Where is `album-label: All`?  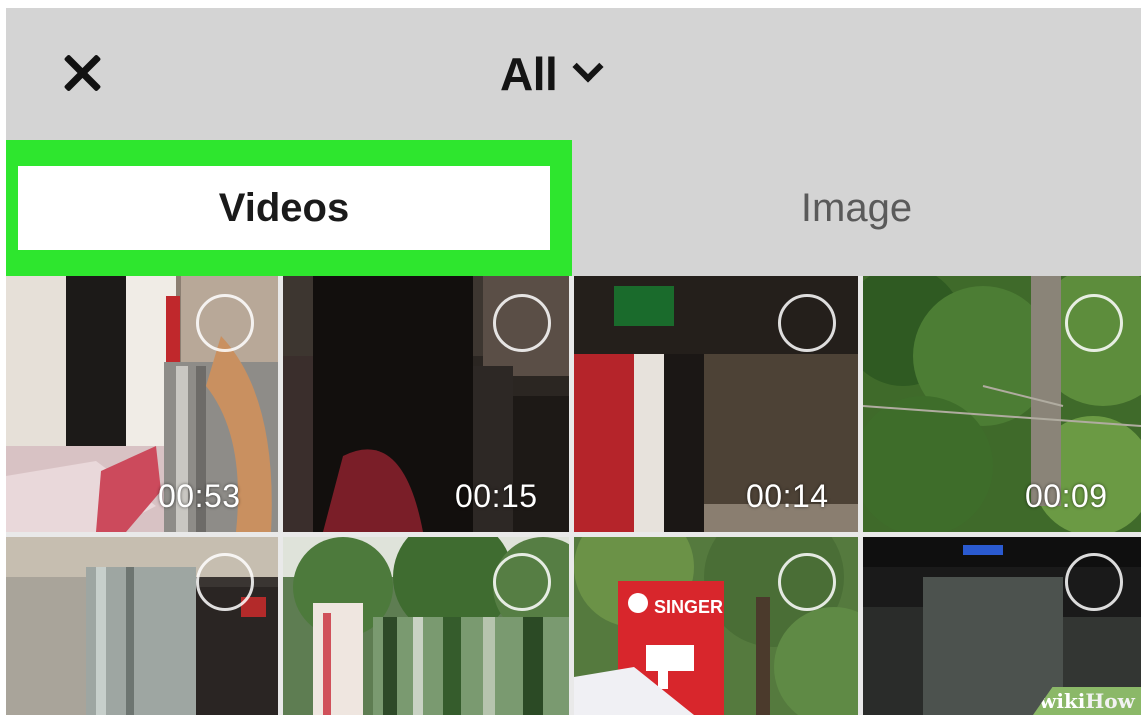
album-label: All is located at coordinates (529, 74).